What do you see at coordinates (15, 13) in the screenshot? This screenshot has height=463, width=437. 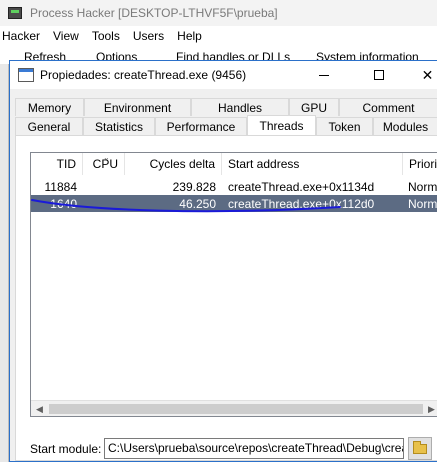 I see `app-icon` at bounding box center [15, 13].